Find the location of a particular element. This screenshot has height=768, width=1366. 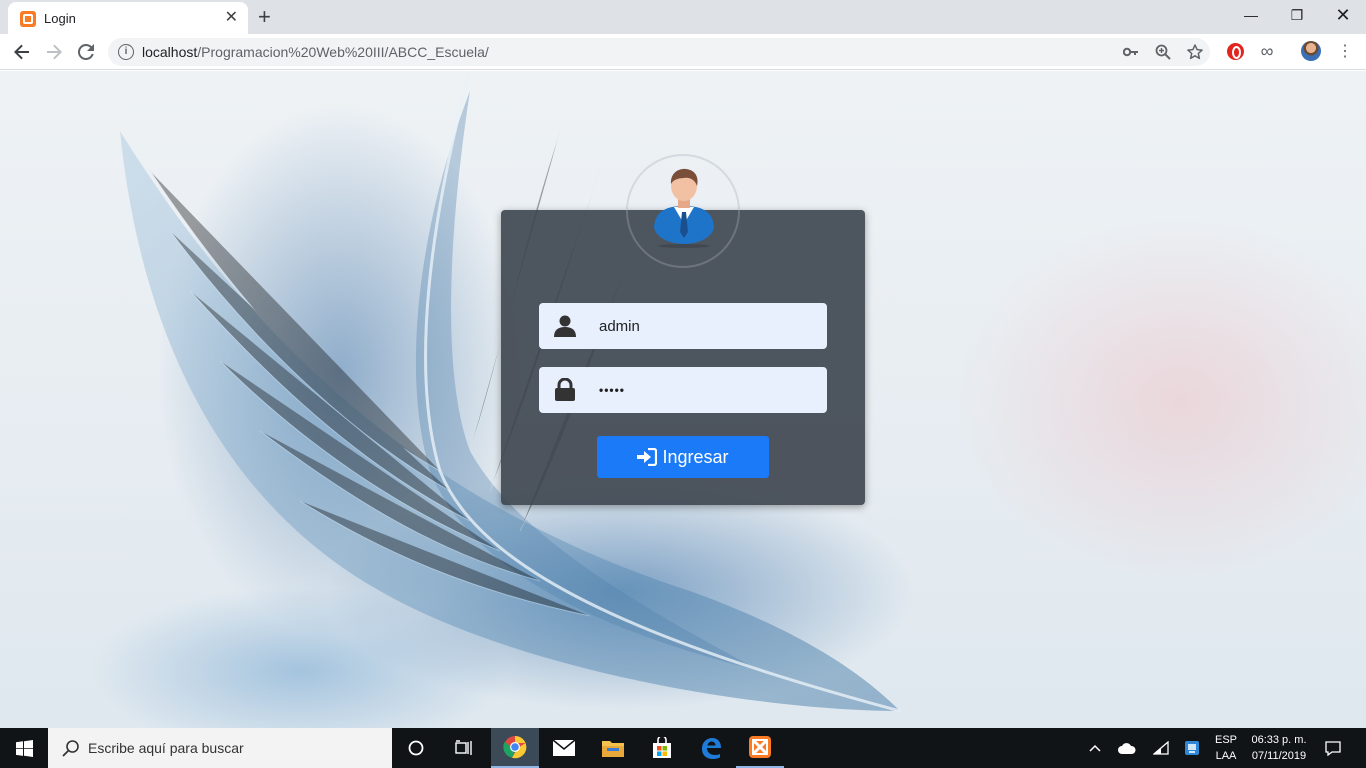

search-icon is located at coordinates (70, 748).